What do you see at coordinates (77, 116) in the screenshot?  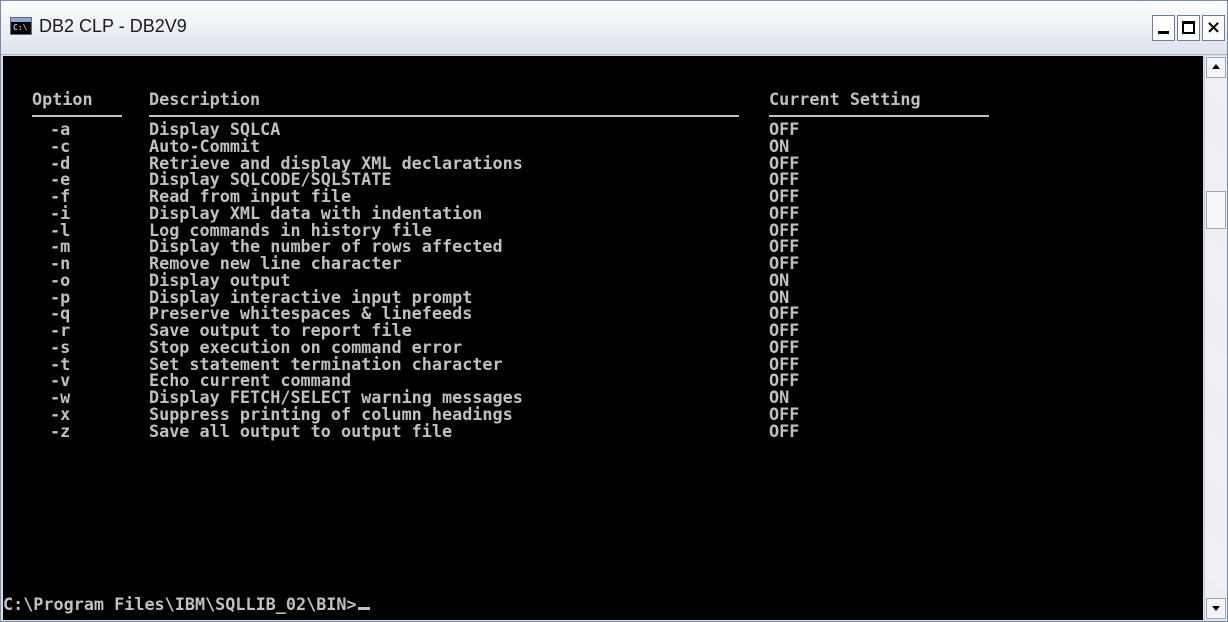 I see `option-underline` at bounding box center [77, 116].